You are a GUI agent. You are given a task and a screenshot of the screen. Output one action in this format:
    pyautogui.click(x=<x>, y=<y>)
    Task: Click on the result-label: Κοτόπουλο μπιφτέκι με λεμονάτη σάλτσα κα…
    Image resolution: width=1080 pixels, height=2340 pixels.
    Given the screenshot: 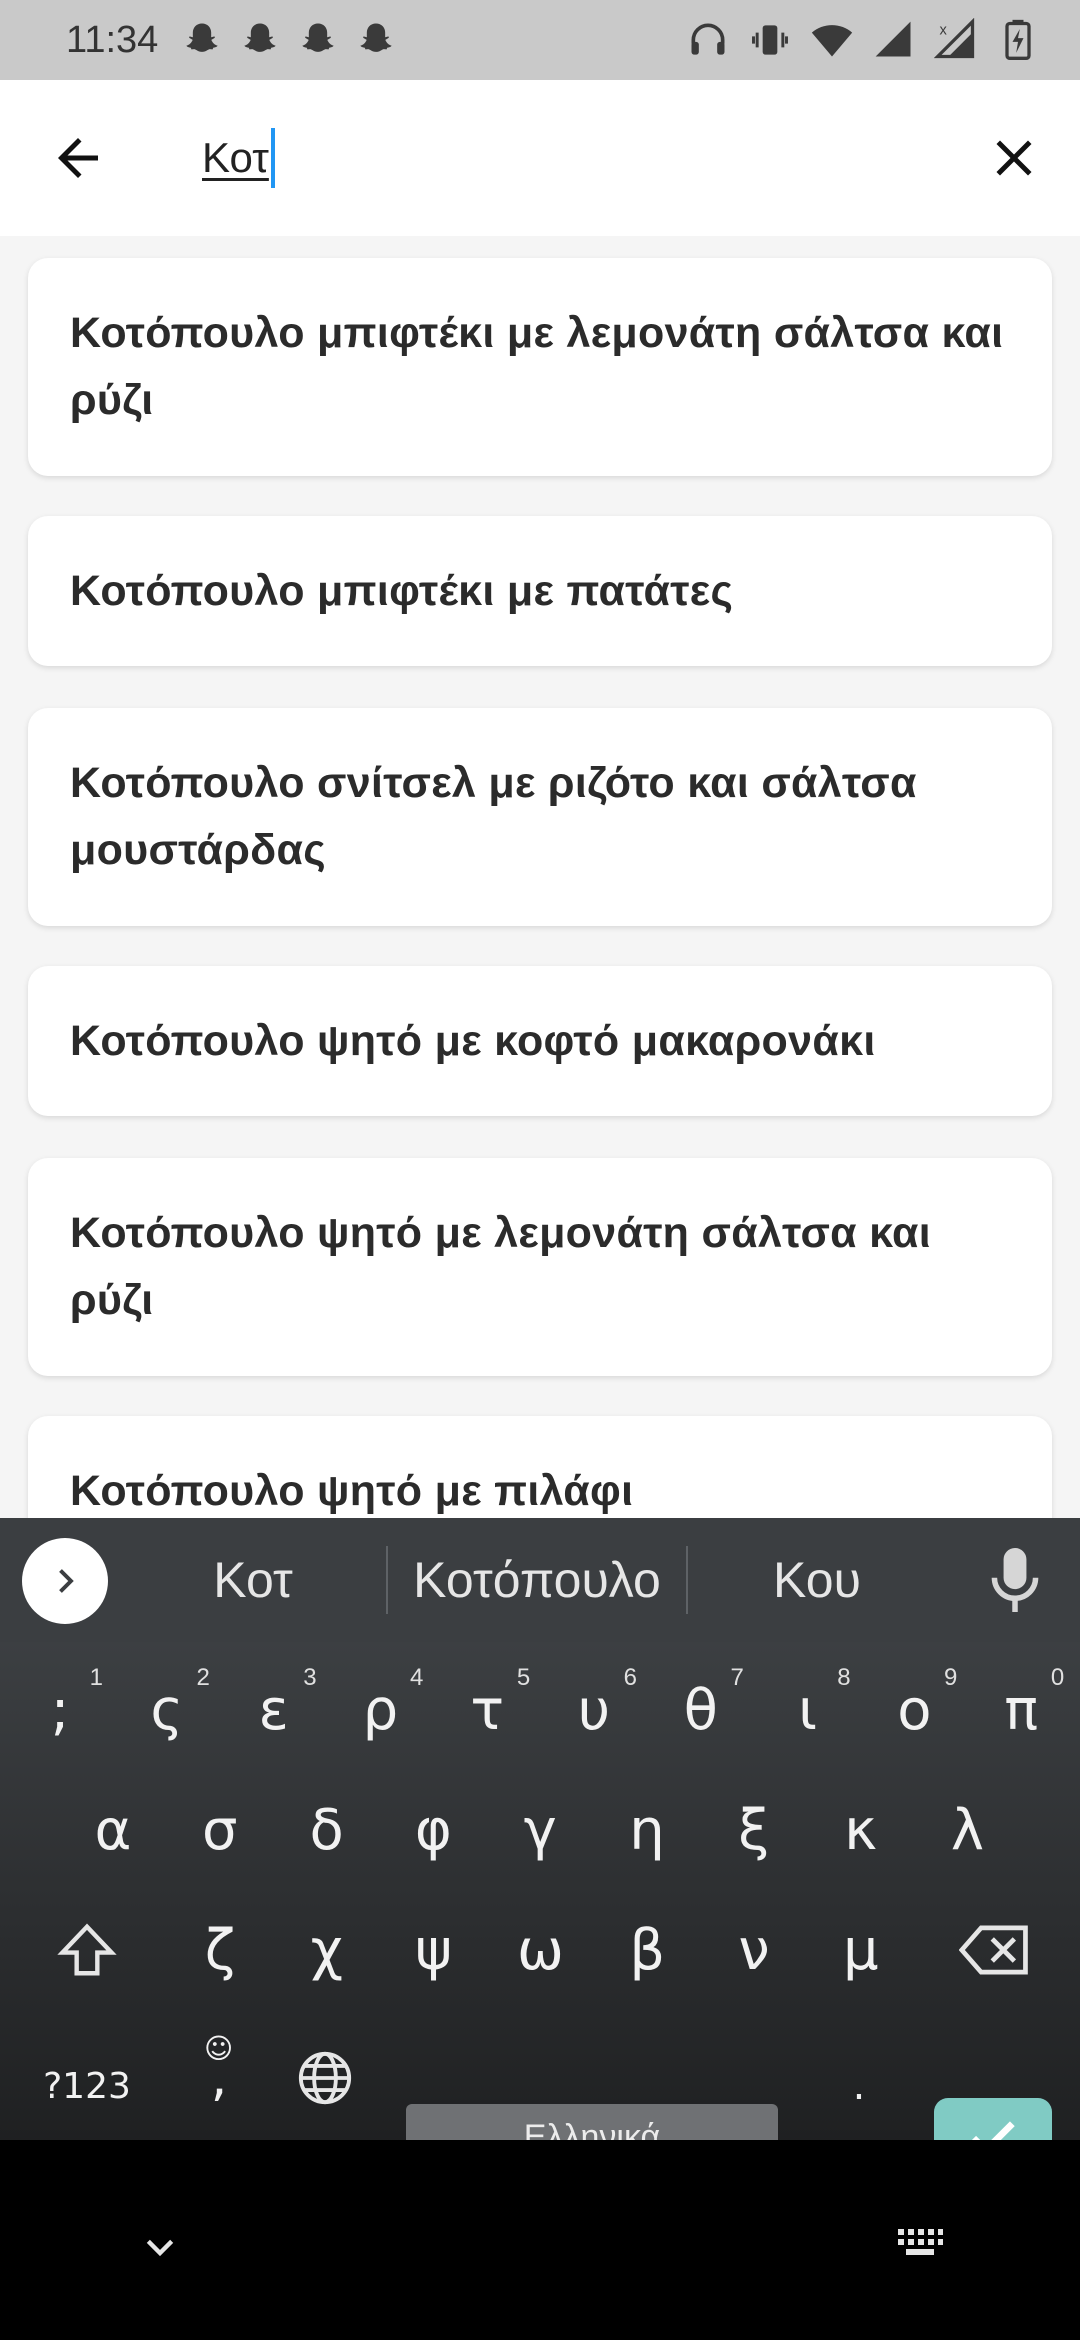 What is the action you would take?
    pyautogui.click(x=537, y=366)
    